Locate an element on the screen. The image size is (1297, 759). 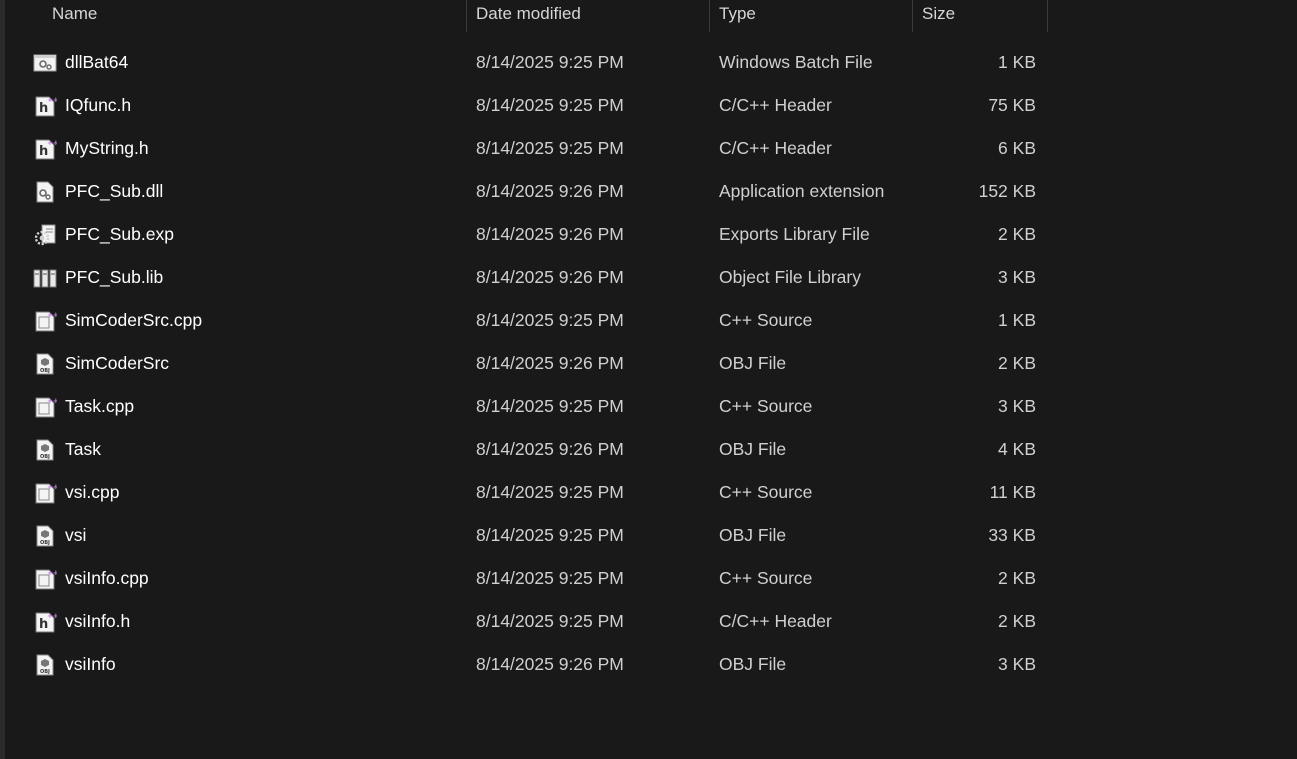
file-name: IQfunc.h is located at coordinates (98, 105).